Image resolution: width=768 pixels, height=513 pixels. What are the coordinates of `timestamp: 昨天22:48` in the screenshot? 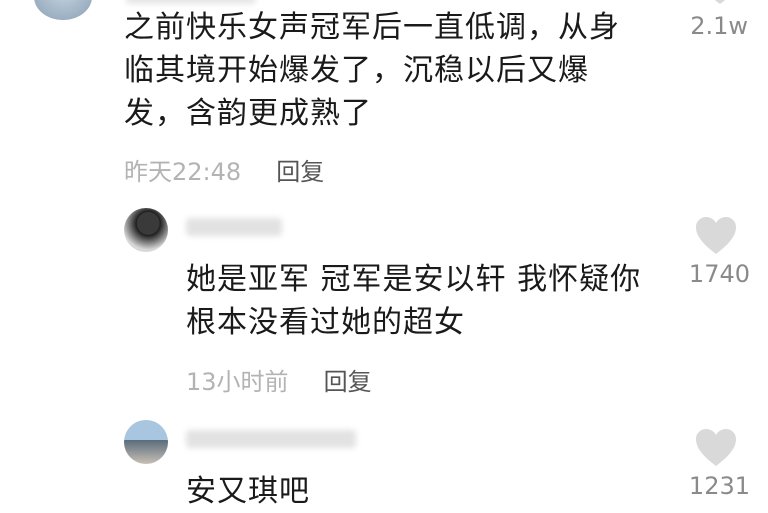 It's located at (183, 172).